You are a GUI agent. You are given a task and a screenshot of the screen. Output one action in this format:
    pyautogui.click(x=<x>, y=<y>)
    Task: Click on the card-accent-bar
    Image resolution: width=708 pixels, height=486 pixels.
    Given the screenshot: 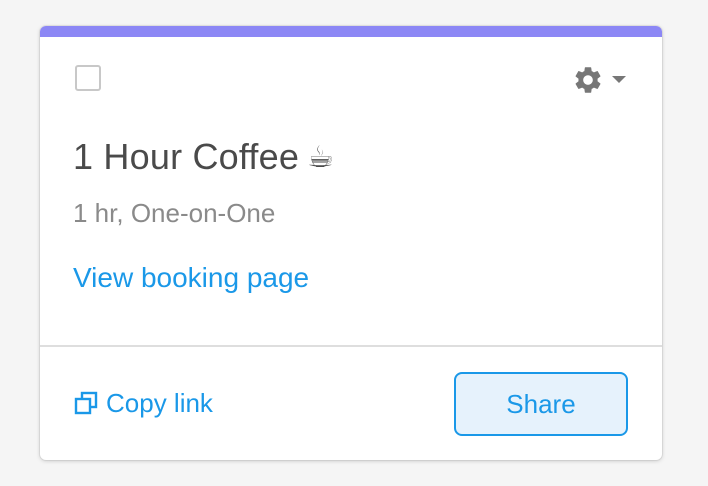 What is the action you would take?
    pyautogui.click(x=351, y=31)
    